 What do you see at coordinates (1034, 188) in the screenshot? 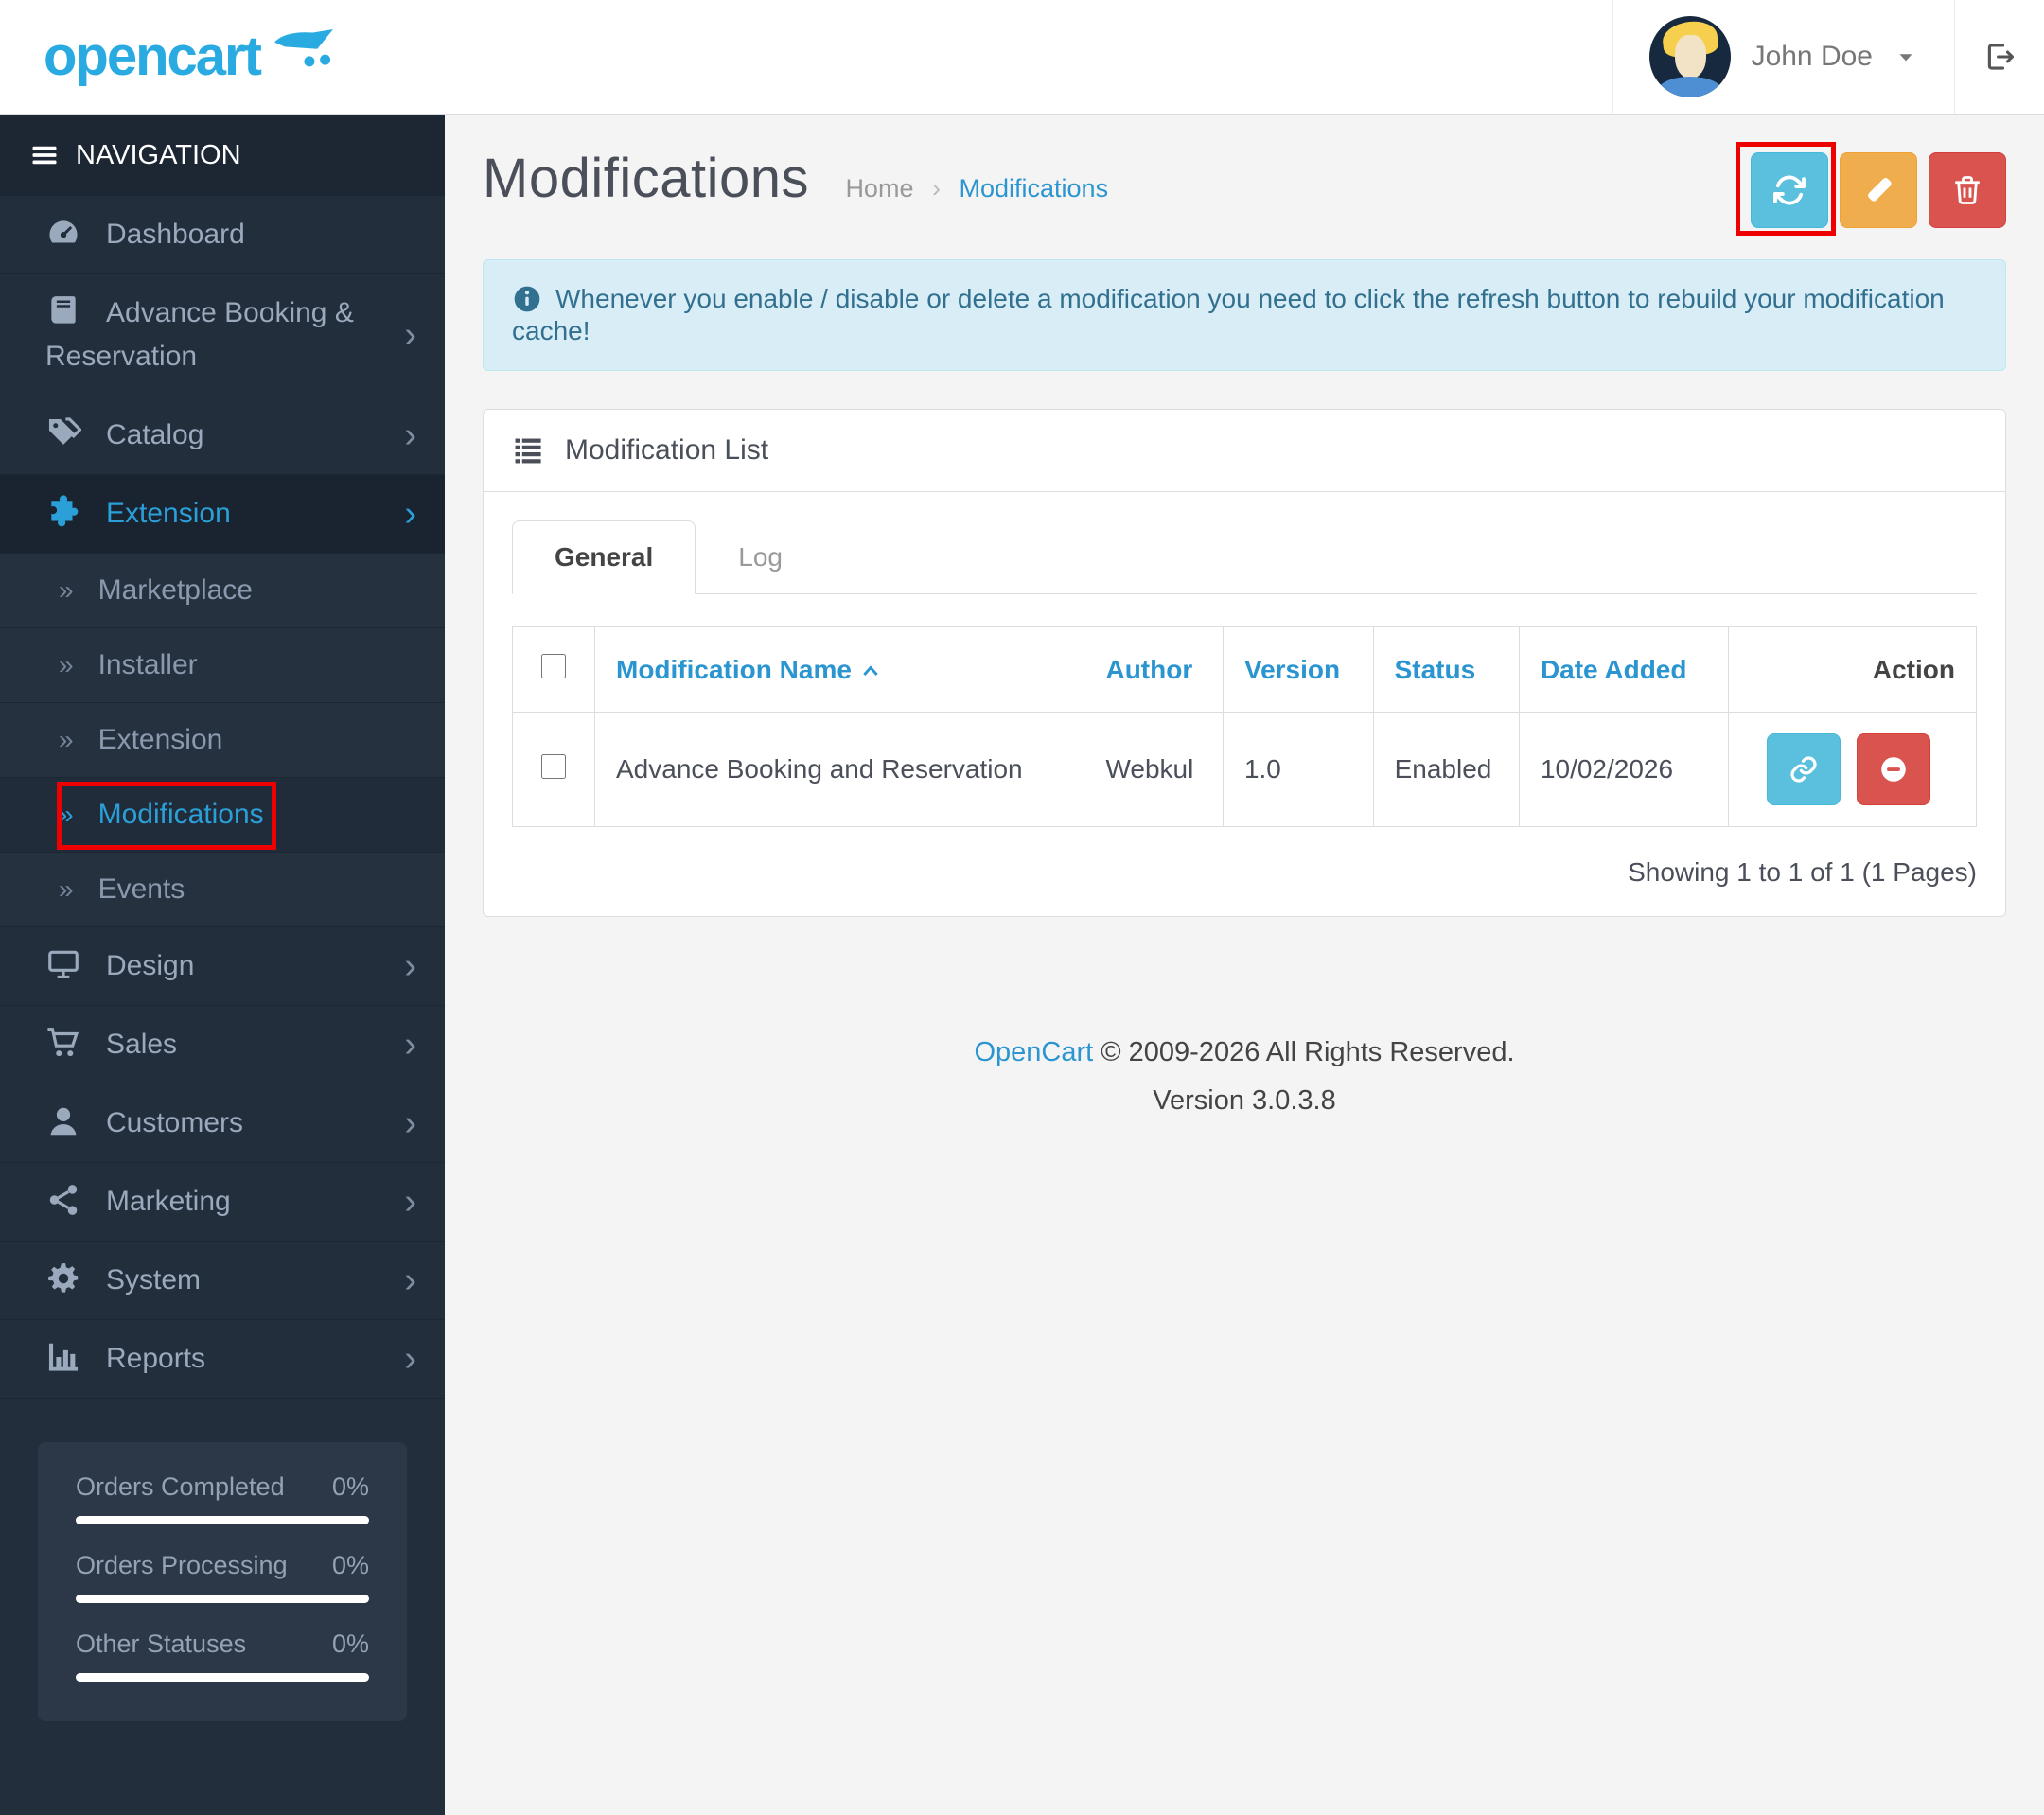
I see `breadcrumb-current-link: Modifications` at bounding box center [1034, 188].